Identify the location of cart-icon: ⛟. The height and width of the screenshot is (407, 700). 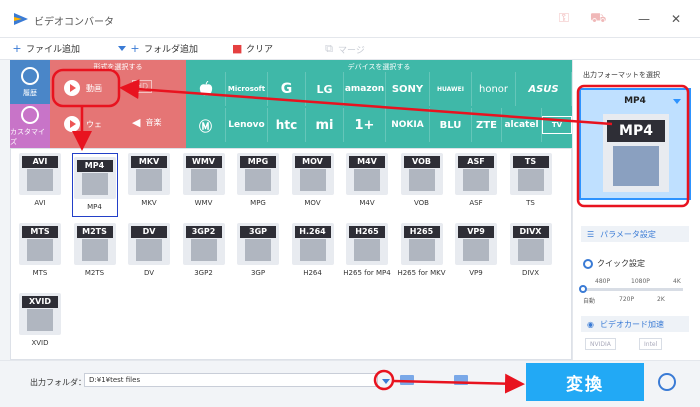
(598, 19).